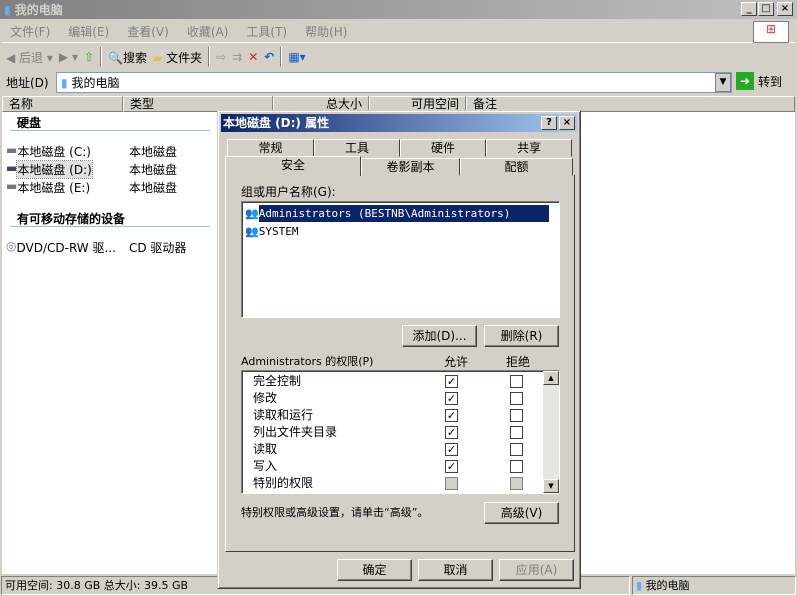 This screenshot has height=596, width=797. I want to click on status-right: ▮ 我的电脑, so click(714, 585).